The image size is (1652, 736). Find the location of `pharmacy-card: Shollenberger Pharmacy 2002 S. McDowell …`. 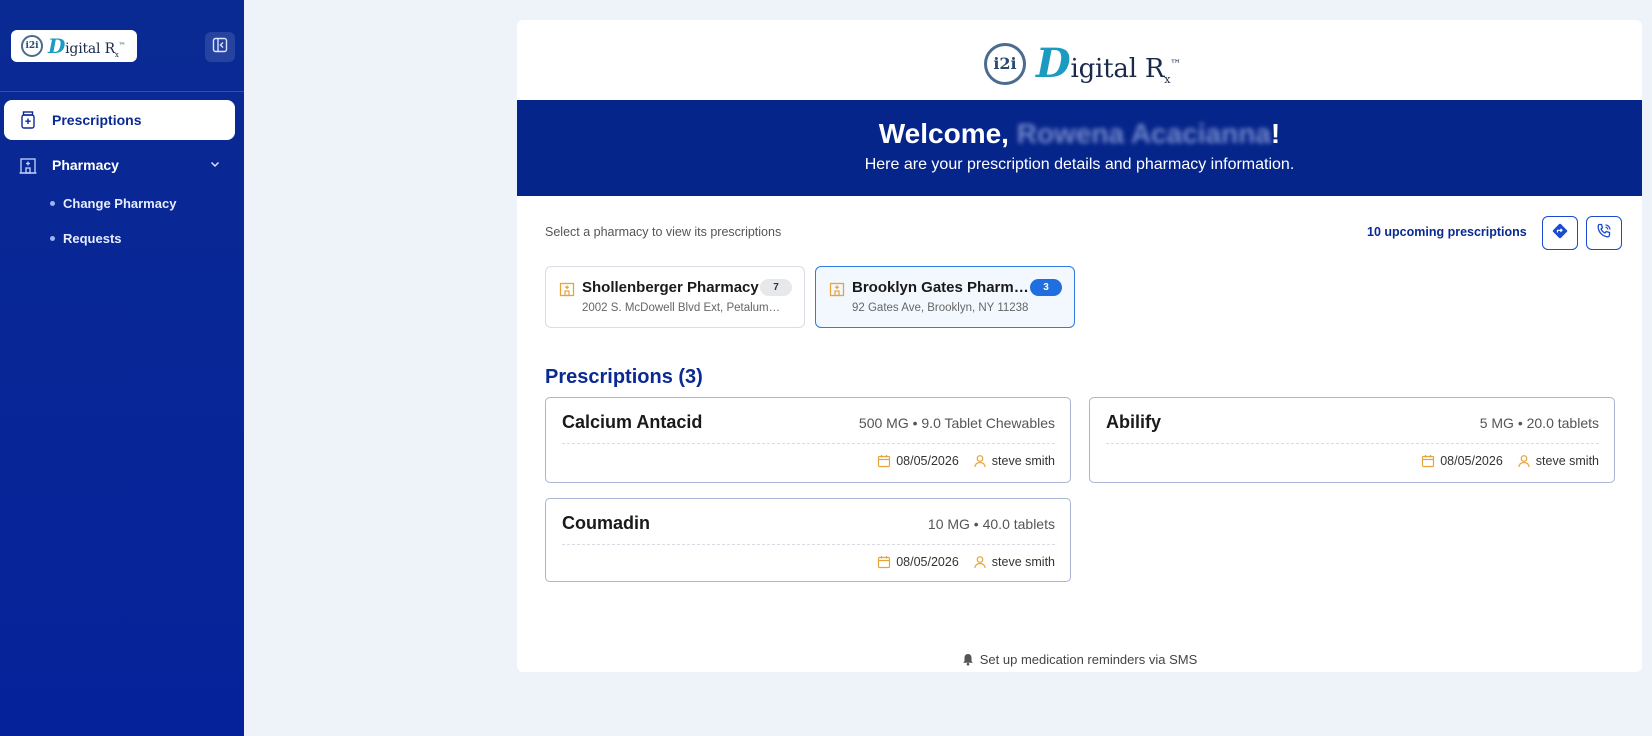

pharmacy-card: Shollenberger Pharmacy 2002 S. McDowell … is located at coordinates (675, 297).